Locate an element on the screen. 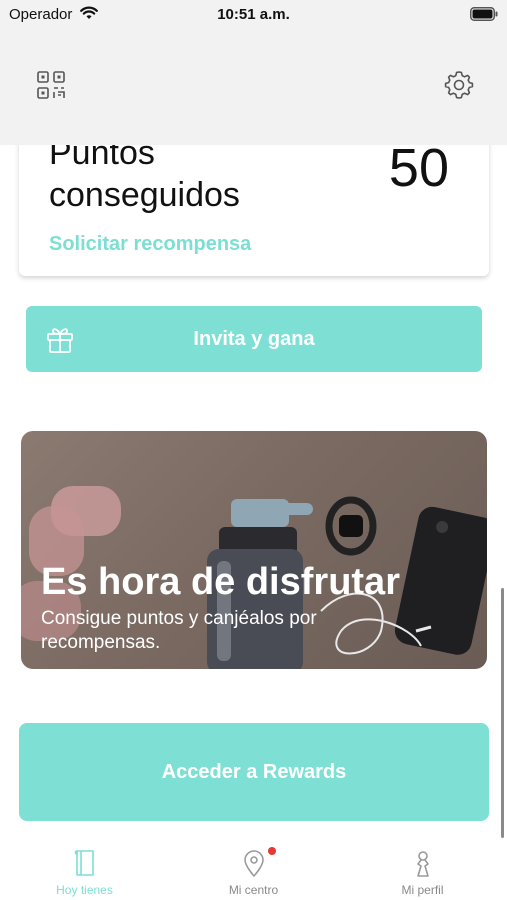 The width and height of the screenshot is (507, 900). scroll-indicator is located at coordinates (502, 713).